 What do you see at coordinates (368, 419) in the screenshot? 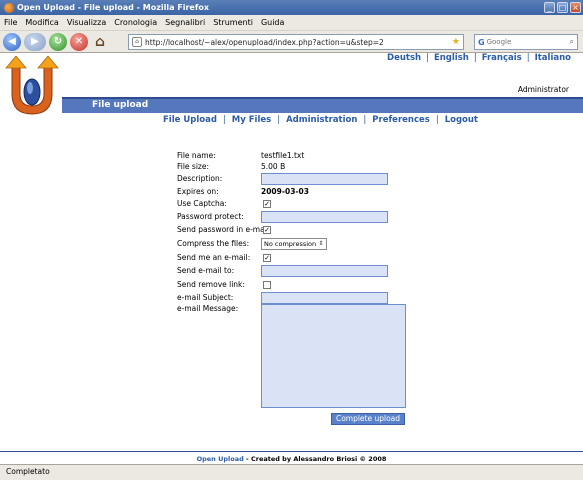
I see `complete-upload-button: Complete upload` at bounding box center [368, 419].